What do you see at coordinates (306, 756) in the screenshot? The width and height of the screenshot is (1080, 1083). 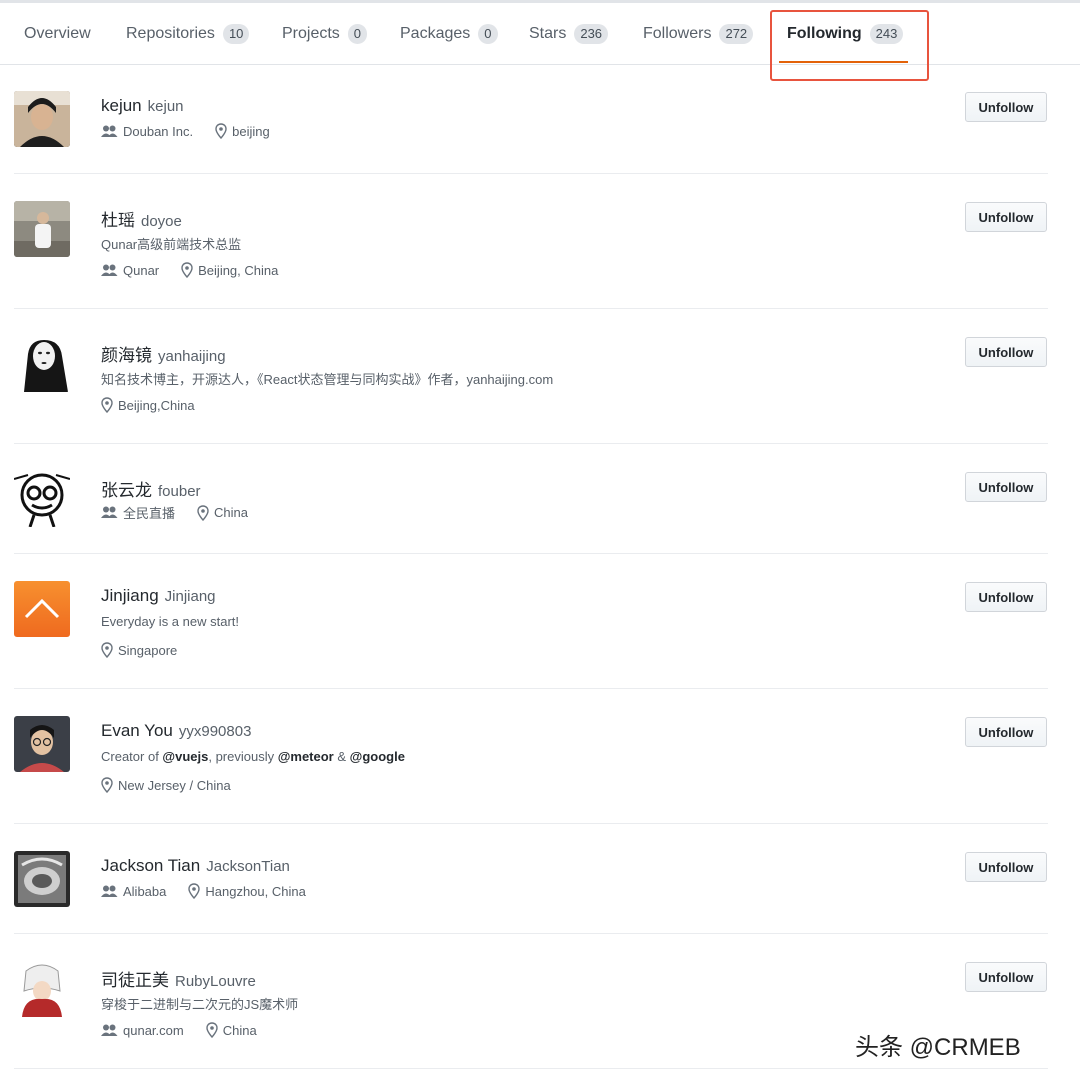 I see `org-mention-link: @meteor` at bounding box center [306, 756].